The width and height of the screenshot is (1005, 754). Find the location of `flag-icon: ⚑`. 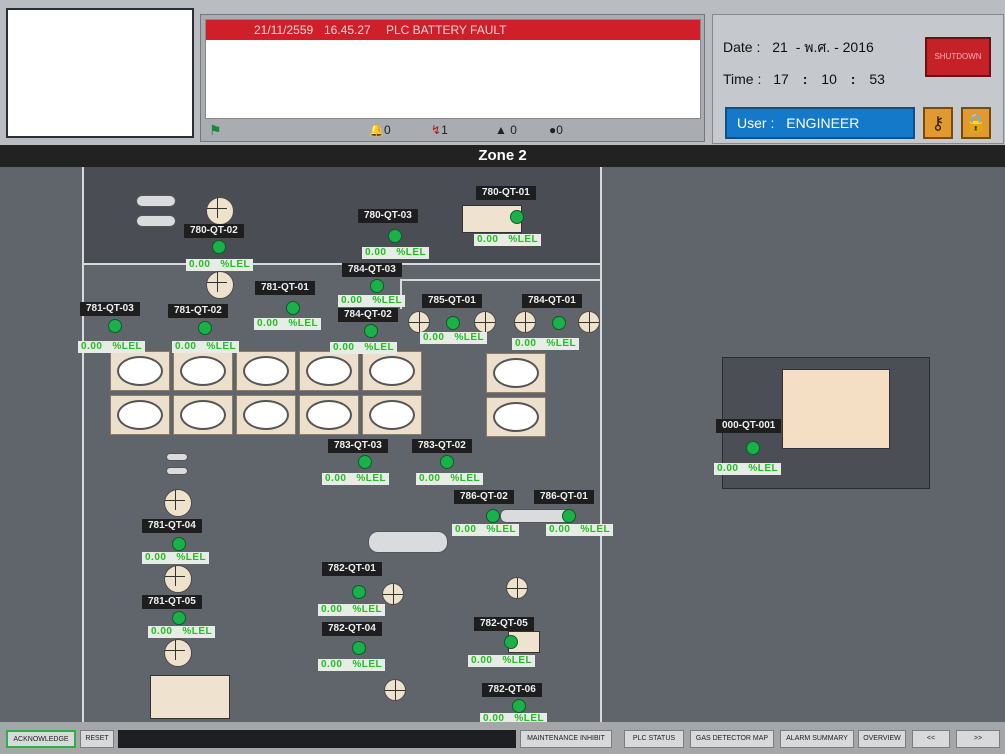

flag-icon: ⚑ is located at coordinates (215, 130).